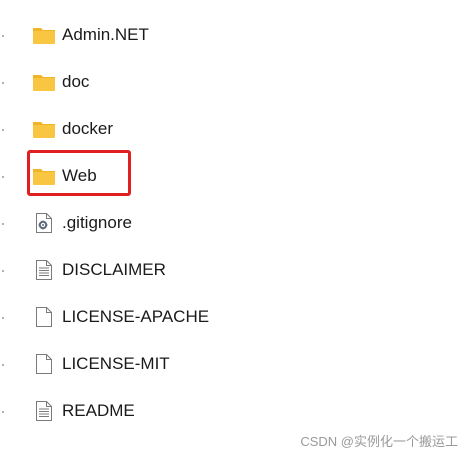  What do you see at coordinates (234, 35) in the screenshot?
I see `file-row-admin-net: Admin.NET` at bounding box center [234, 35].